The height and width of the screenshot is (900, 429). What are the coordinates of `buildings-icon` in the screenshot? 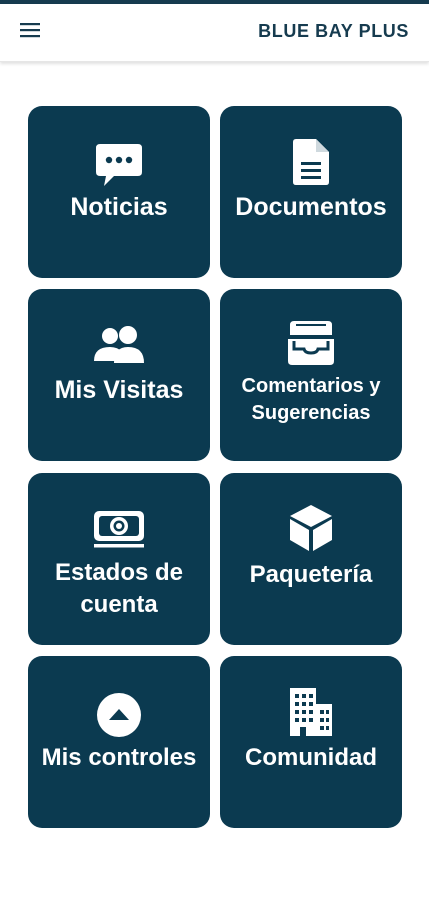 It's located at (311, 712).